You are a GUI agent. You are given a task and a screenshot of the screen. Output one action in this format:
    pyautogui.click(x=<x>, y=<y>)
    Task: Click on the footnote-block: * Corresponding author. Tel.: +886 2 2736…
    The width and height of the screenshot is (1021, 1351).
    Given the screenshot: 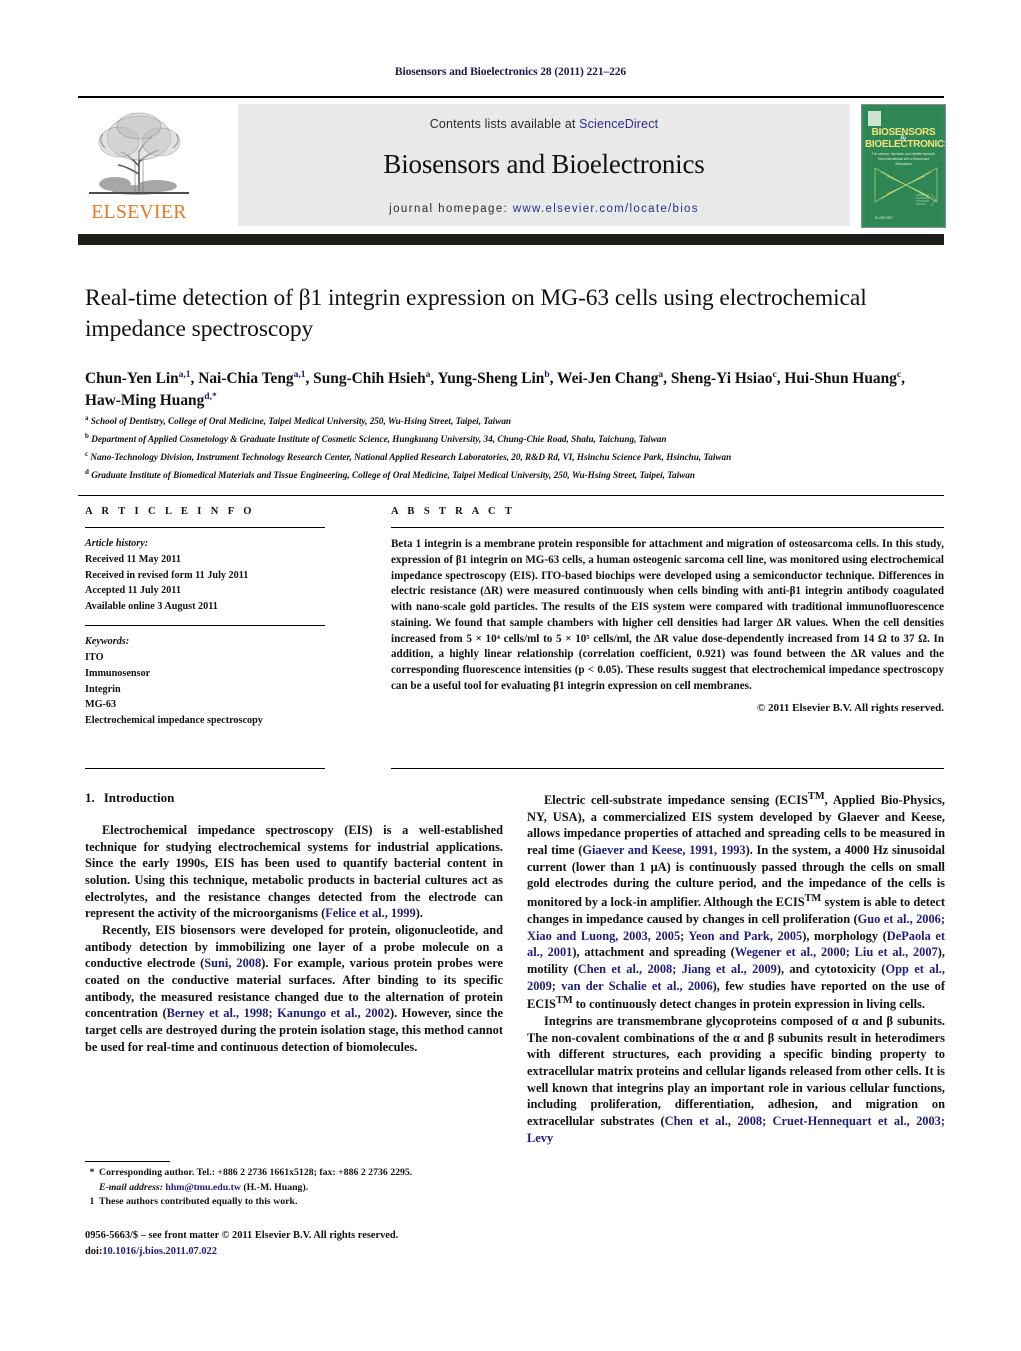 What is the action you would take?
    pyautogui.click(x=300, y=1188)
    